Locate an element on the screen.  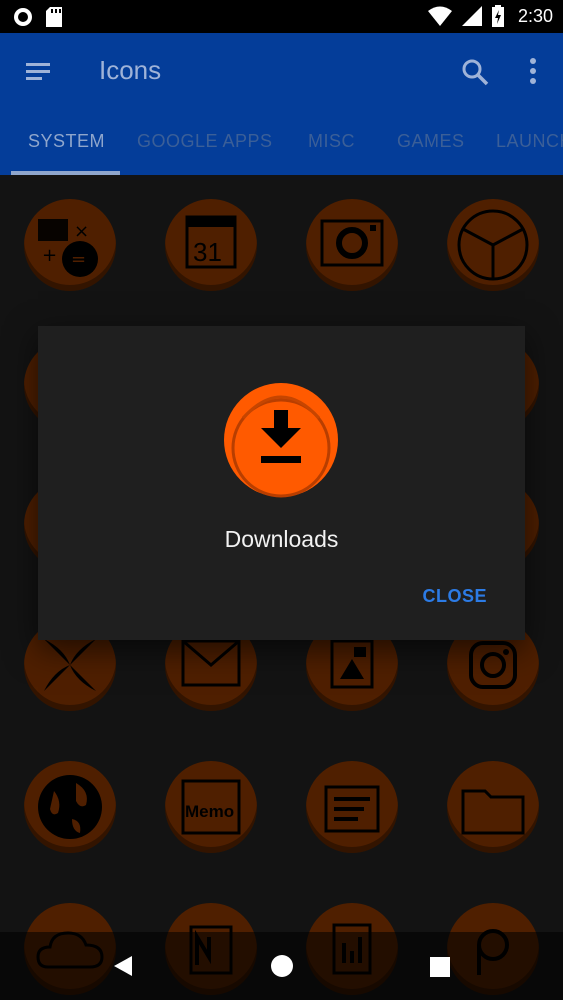
calendar-day: 31 is located at coordinates (207, 252).